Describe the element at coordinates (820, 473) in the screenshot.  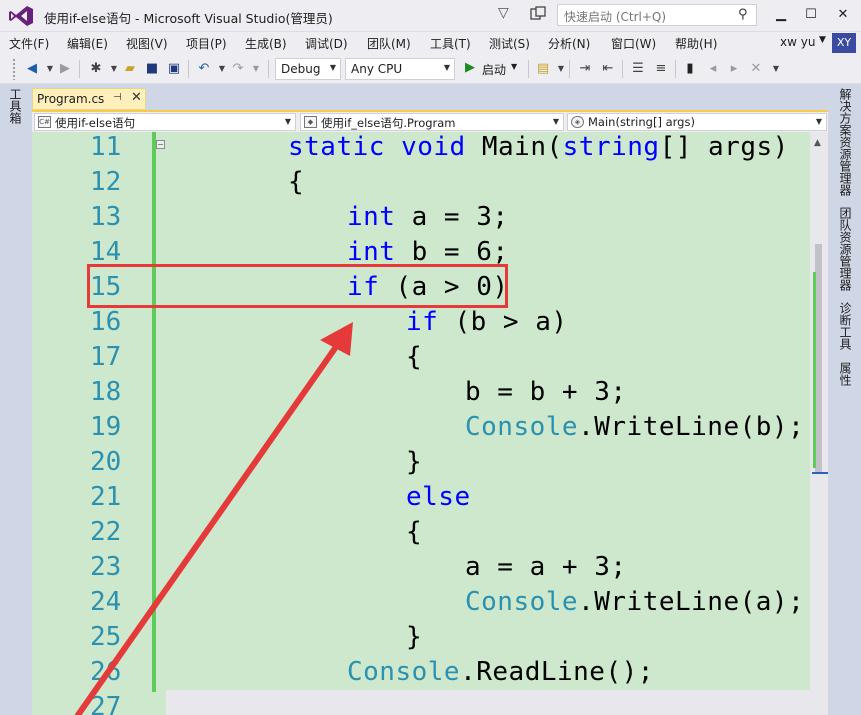
I see `scrollbar-caret-marker` at that location.